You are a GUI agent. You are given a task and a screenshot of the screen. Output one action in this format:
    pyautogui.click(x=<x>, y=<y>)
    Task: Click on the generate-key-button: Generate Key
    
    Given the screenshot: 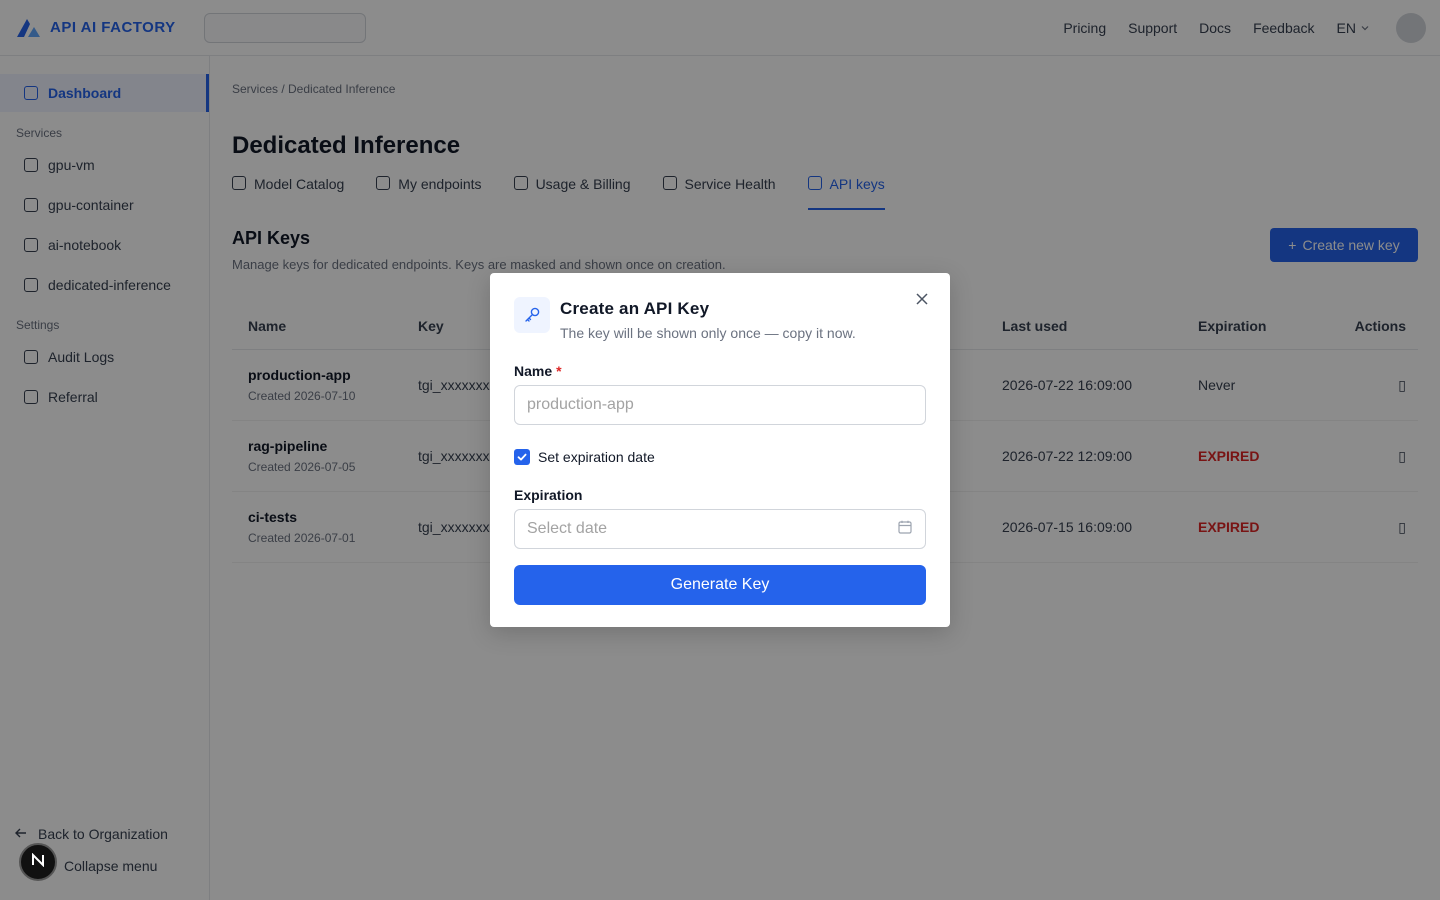 What is the action you would take?
    pyautogui.click(x=720, y=585)
    